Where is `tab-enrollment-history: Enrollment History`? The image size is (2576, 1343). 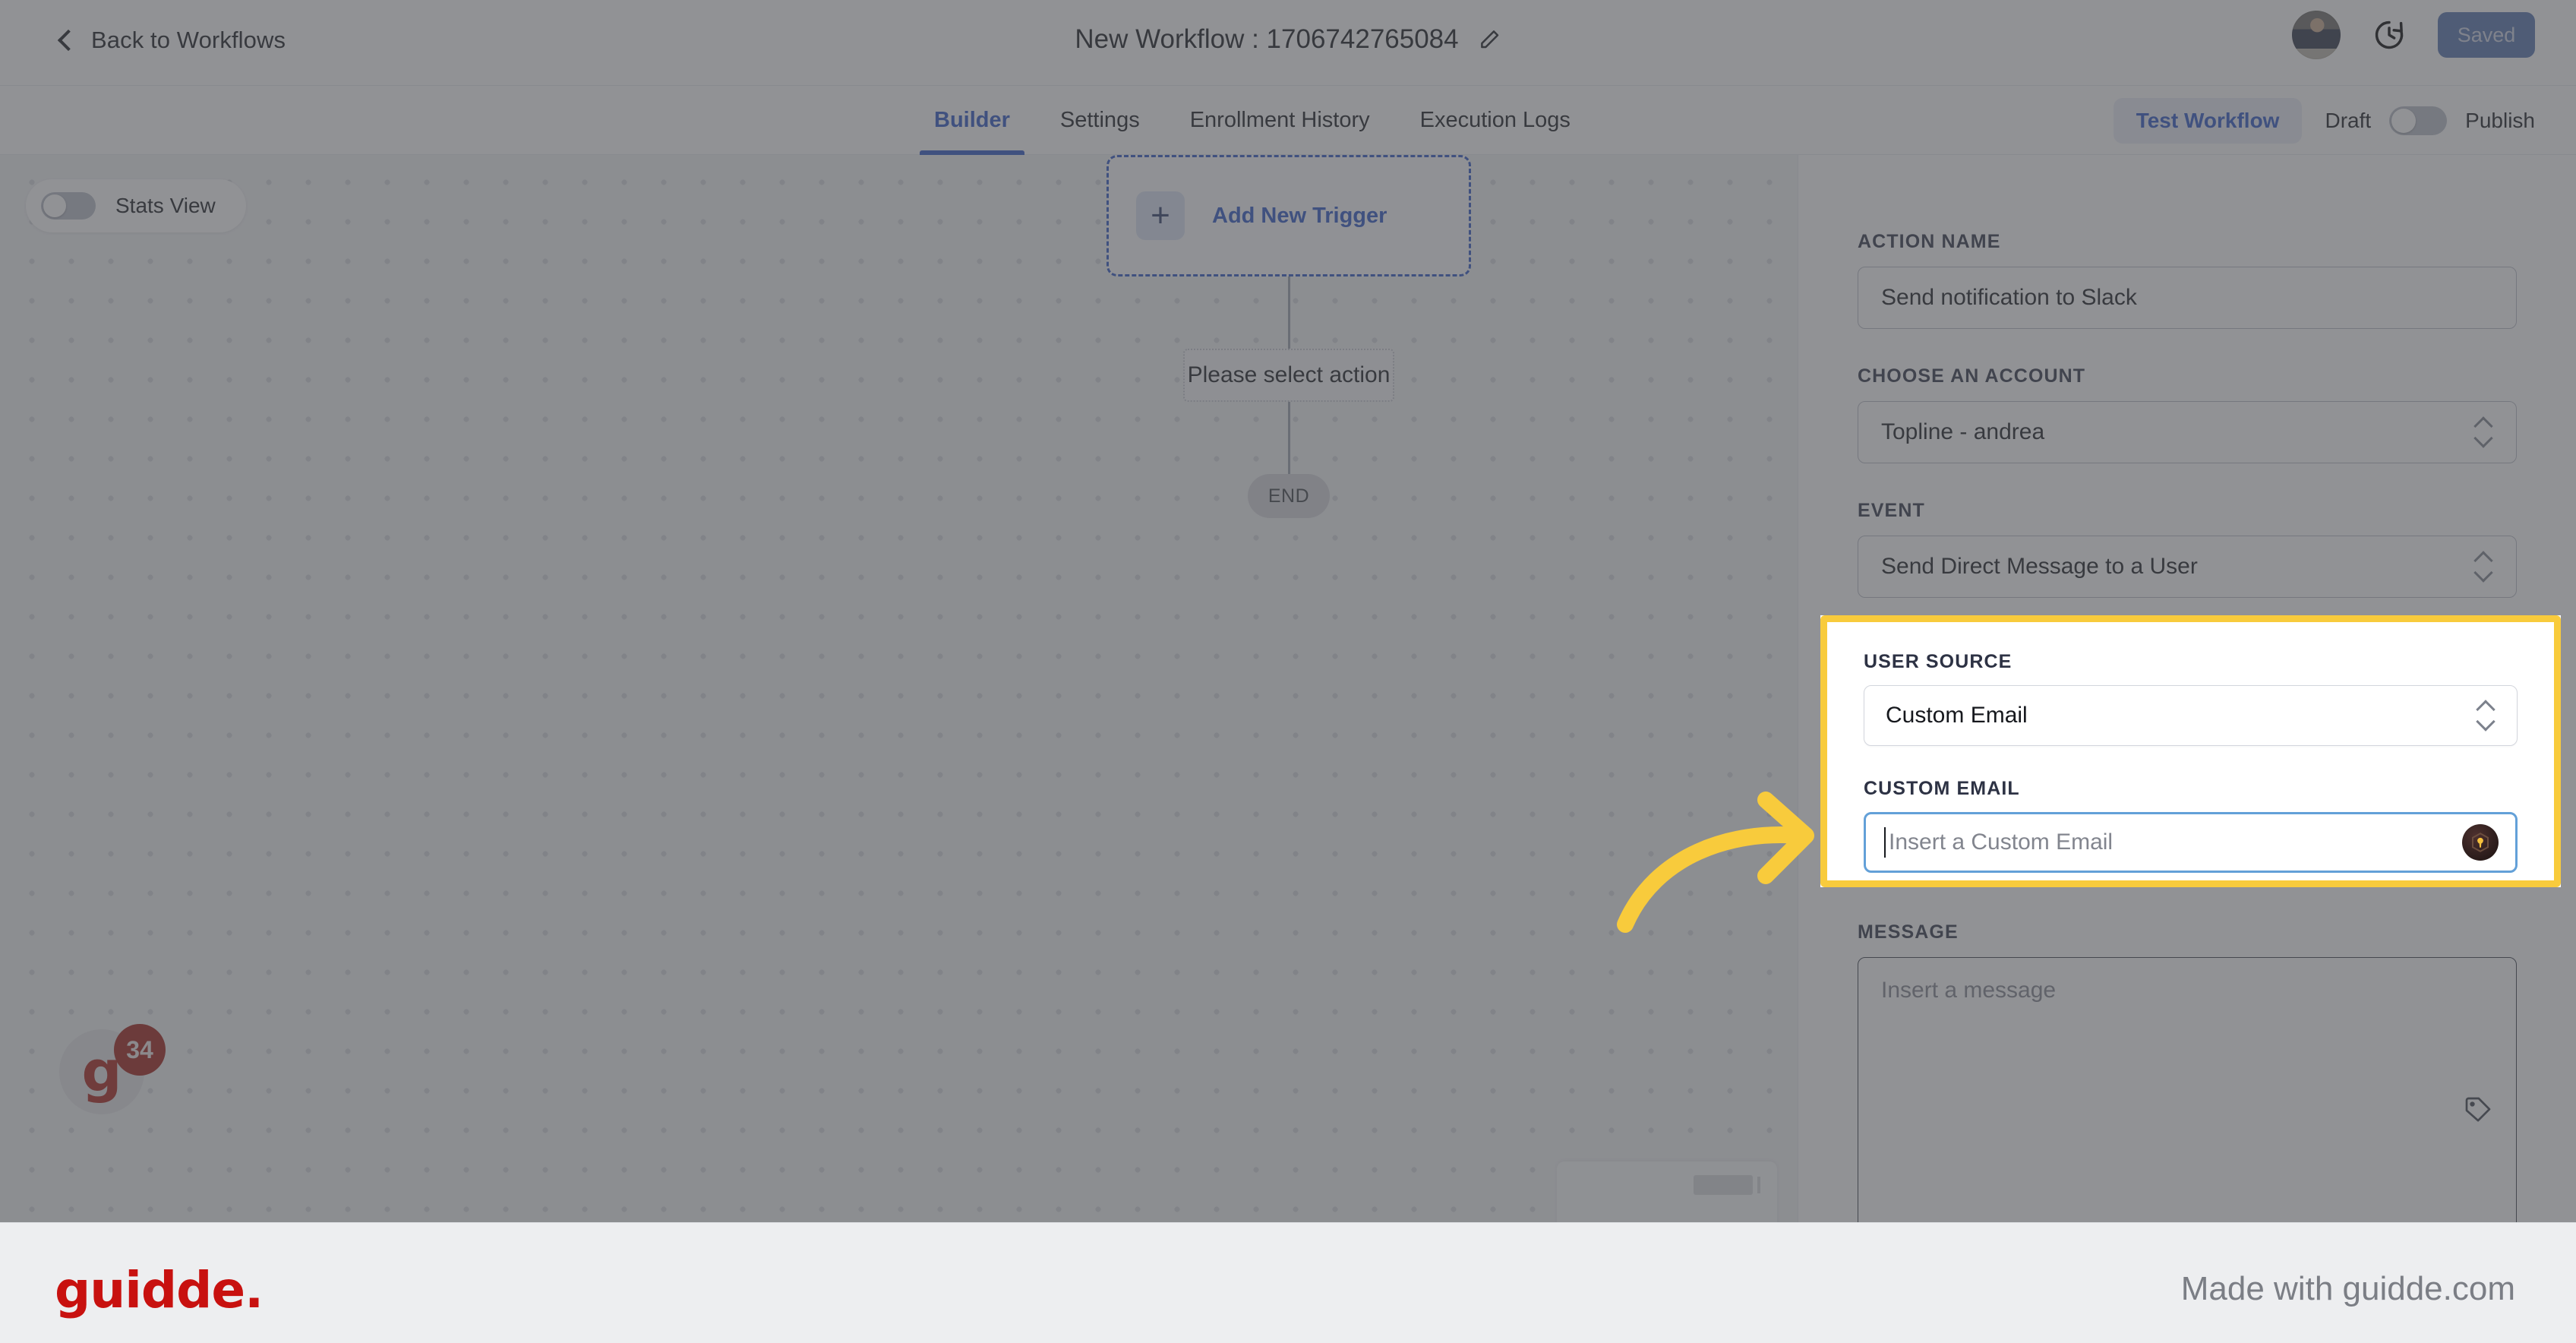
tab-enrollment-history: Enrollment History is located at coordinates (1280, 120).